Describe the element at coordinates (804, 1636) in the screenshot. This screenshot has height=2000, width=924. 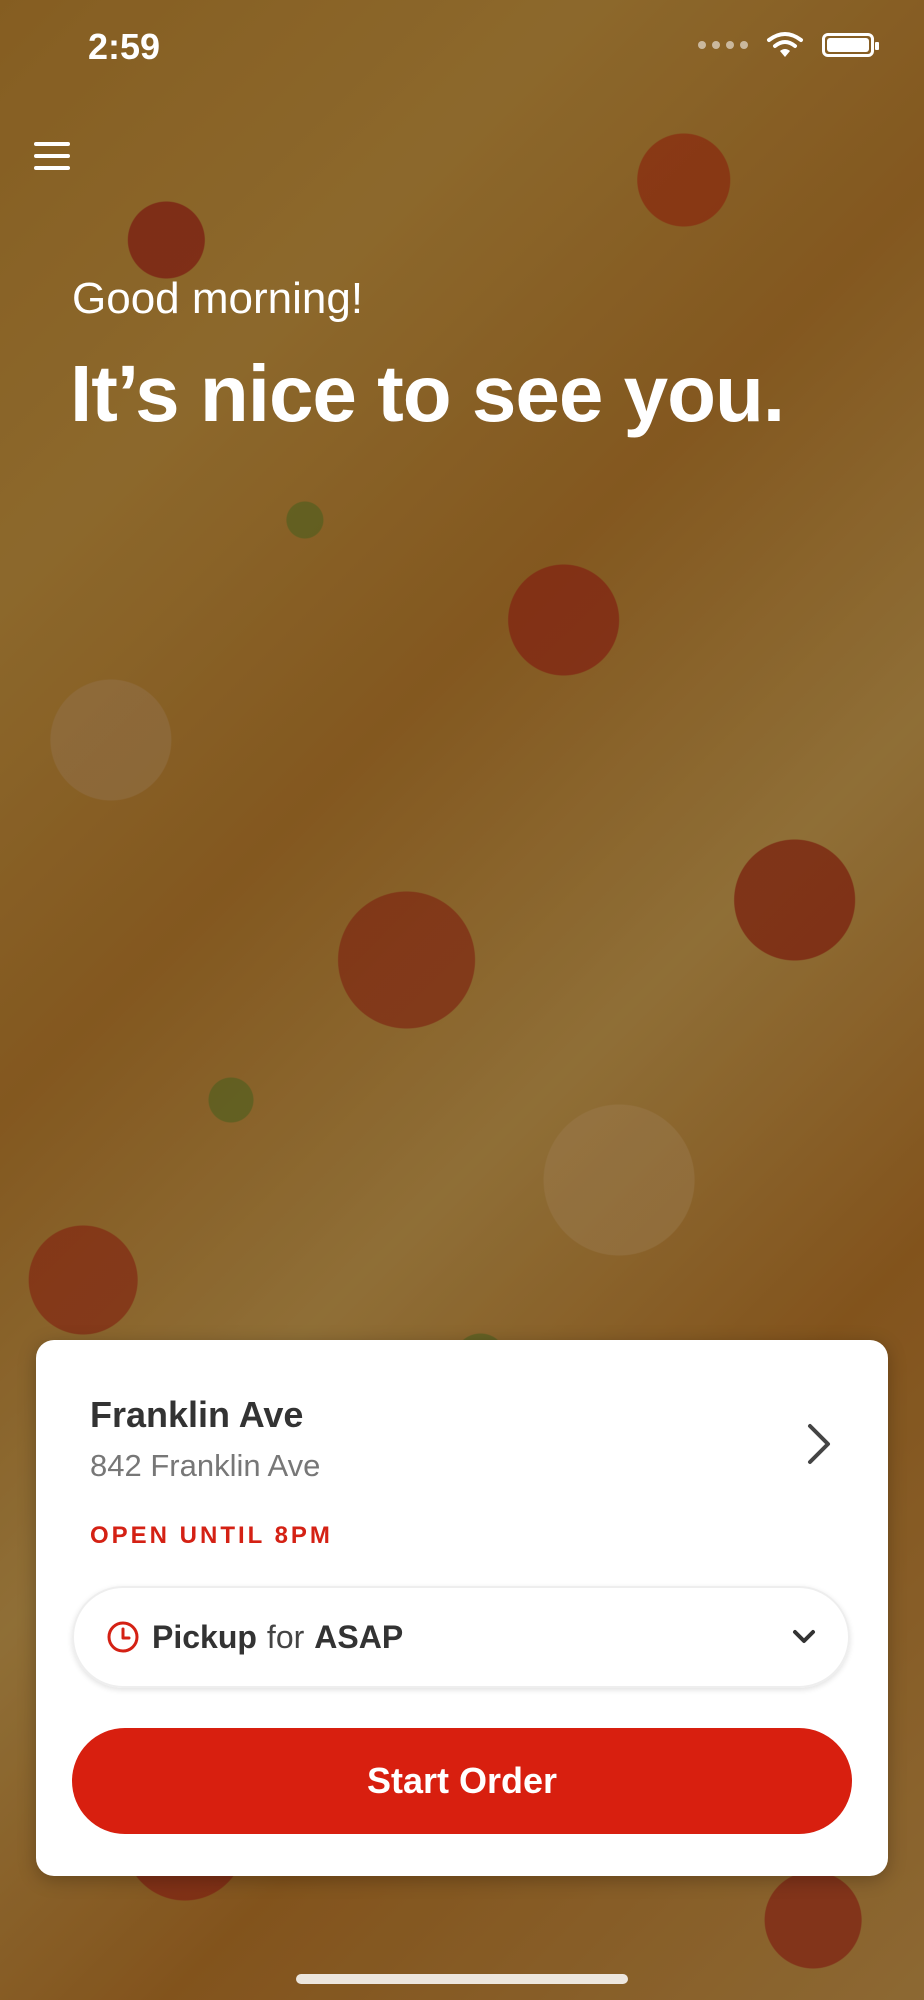
I see `chevron-down-icon` at that location.